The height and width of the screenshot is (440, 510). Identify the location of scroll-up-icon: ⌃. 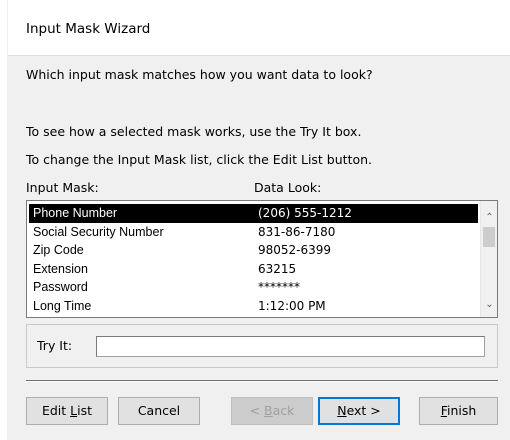
(489, 217).